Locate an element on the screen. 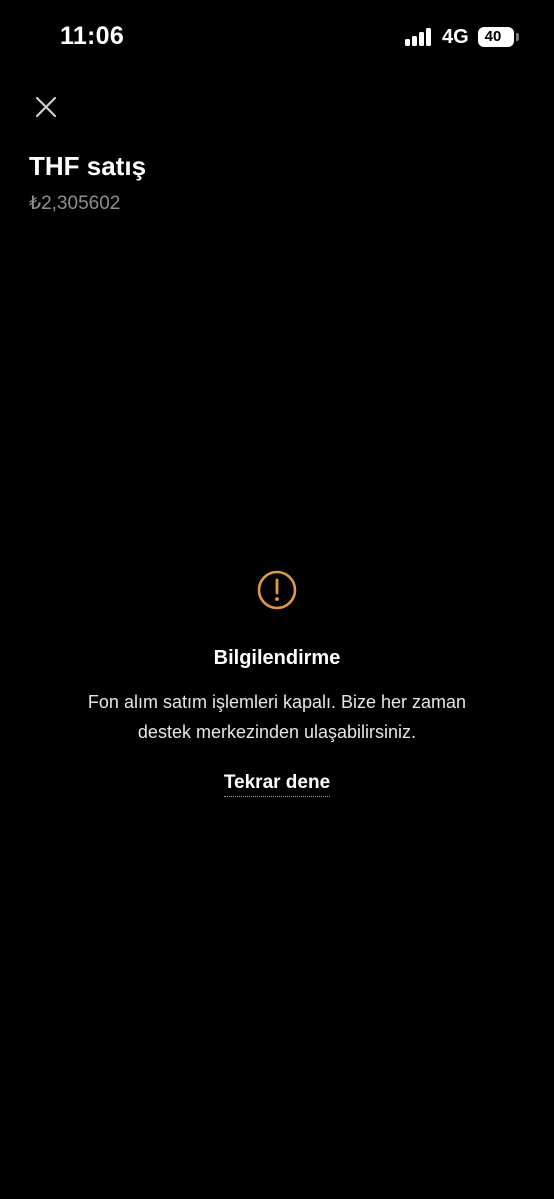  battery-tip is located at coordinates (517, 37).